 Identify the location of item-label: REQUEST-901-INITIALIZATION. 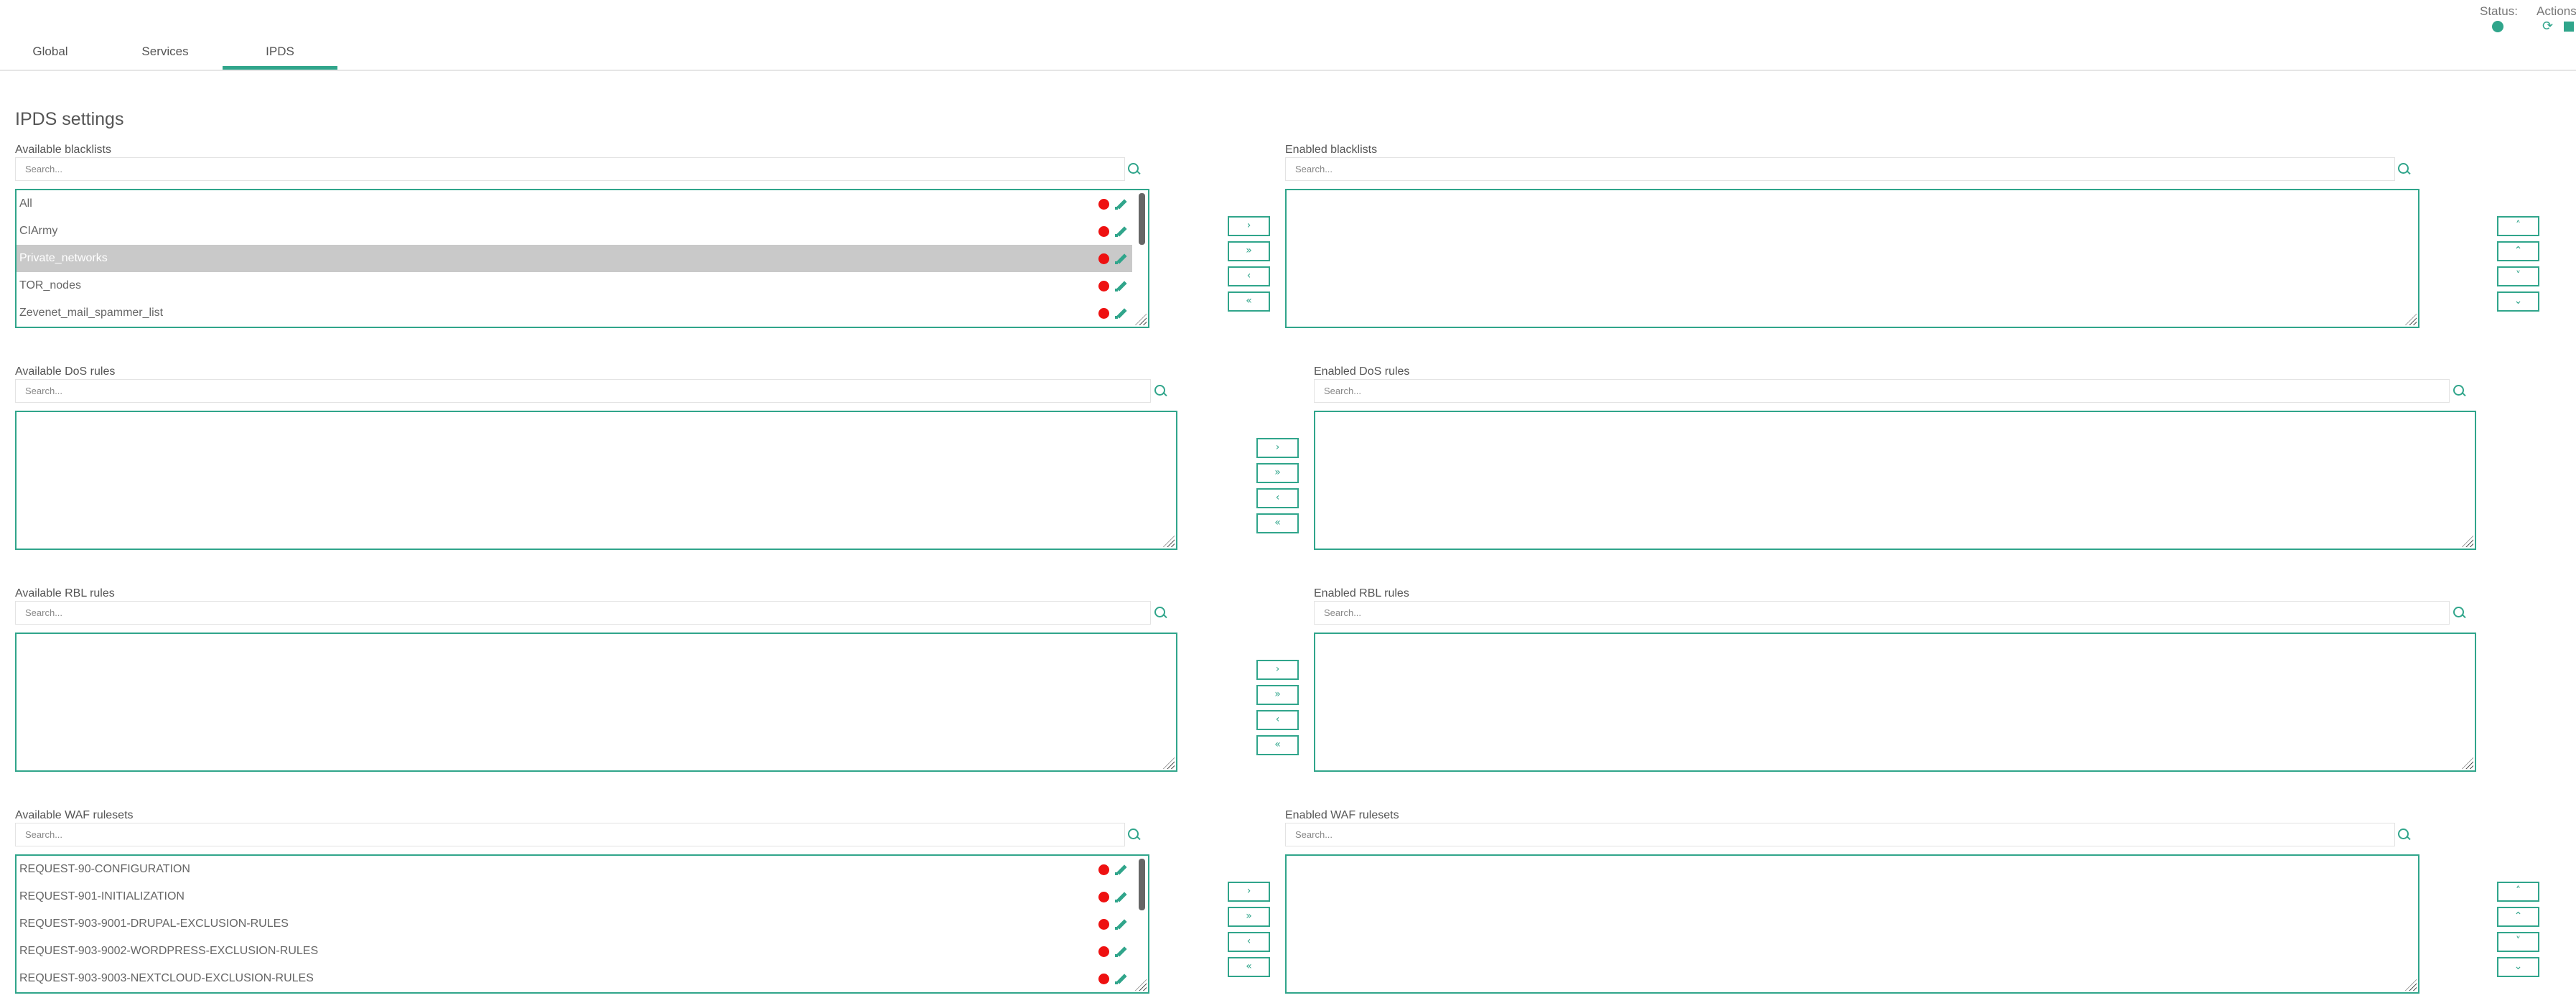
(102, 896).